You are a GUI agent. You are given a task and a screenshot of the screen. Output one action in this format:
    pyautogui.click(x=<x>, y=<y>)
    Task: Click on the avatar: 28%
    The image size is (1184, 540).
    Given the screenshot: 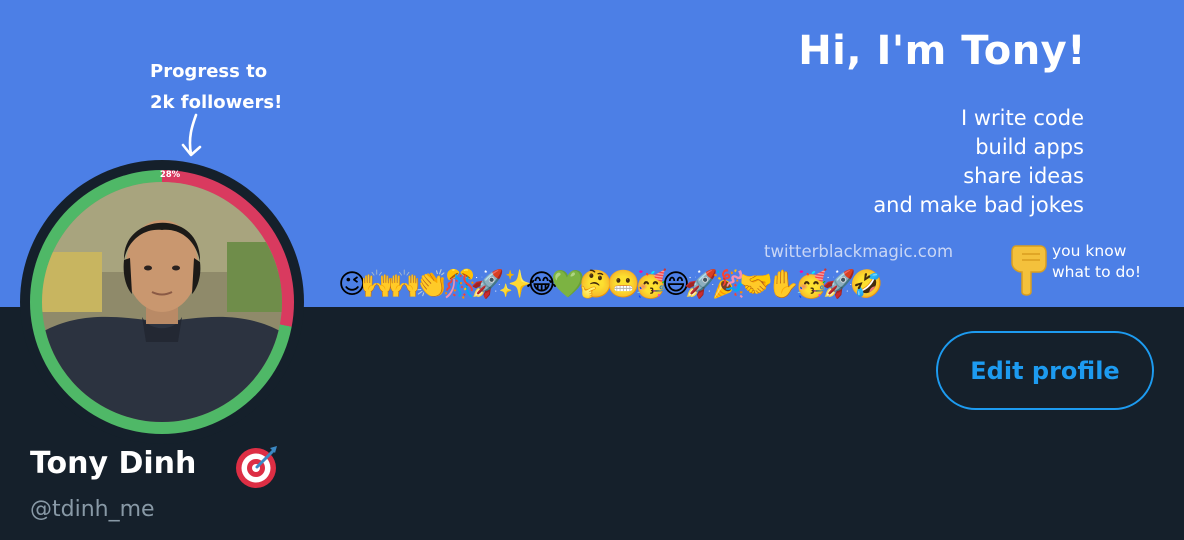 What is the action you would take?
    pyautogui.click(x=162, y=302)
    